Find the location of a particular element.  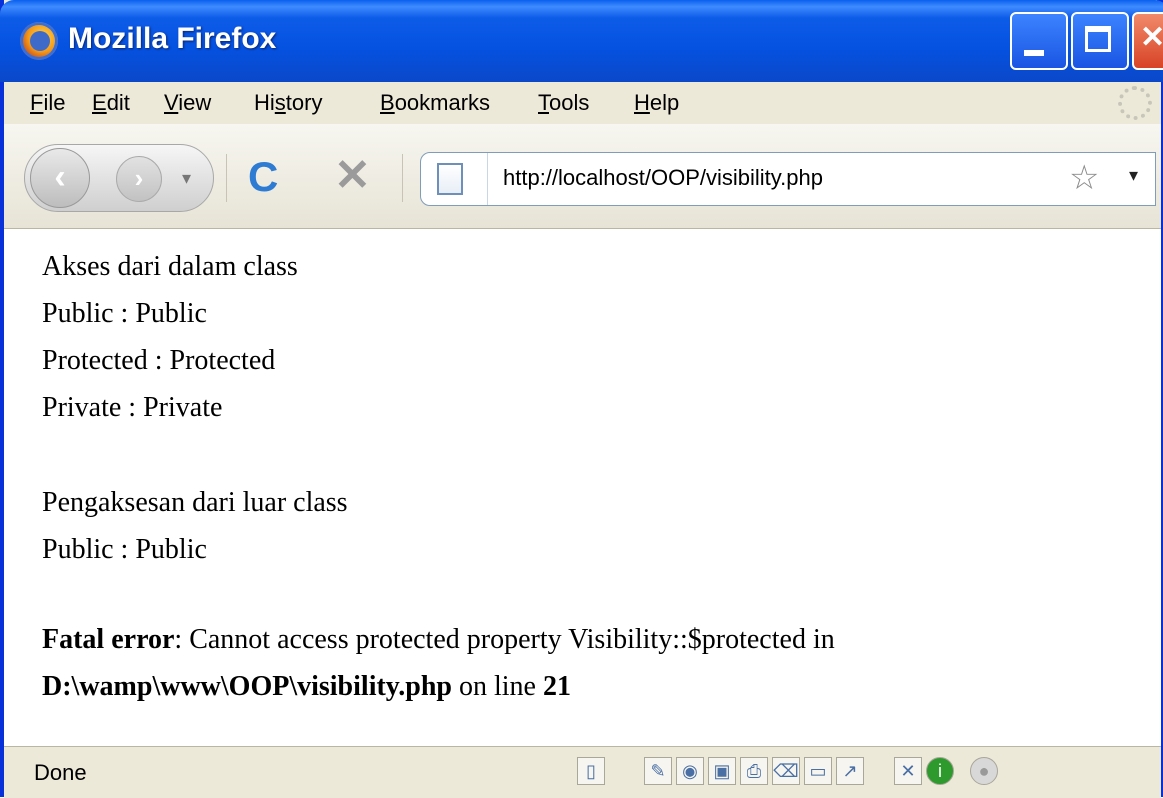

url-bar: http://localhost/OOP/visibility.php ☆ ▾ is located at coordinates (788, 179).